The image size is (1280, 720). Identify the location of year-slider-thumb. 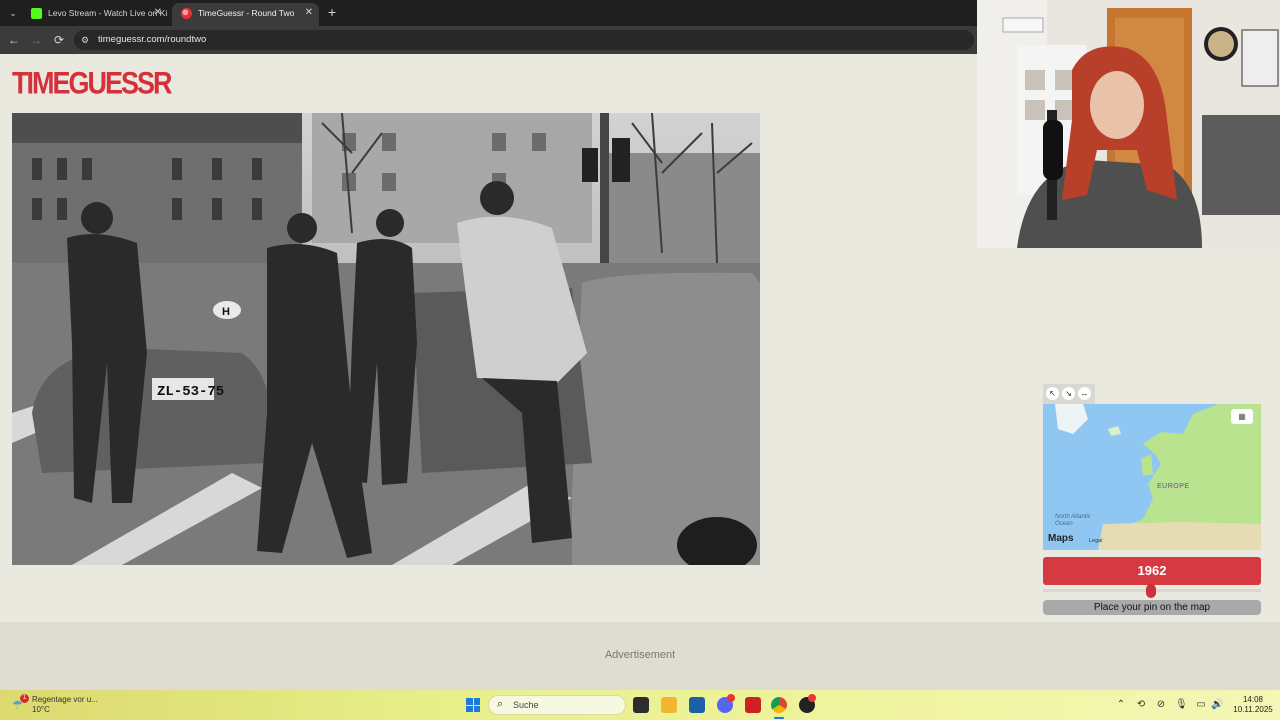
(1151, 591).